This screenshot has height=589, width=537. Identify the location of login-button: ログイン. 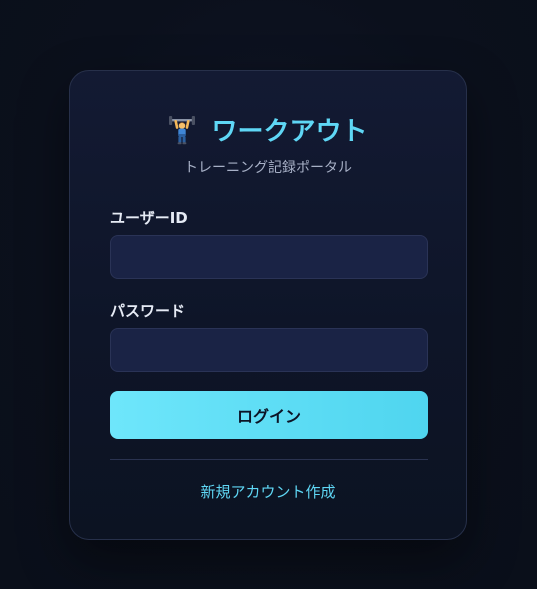
(269, 415).